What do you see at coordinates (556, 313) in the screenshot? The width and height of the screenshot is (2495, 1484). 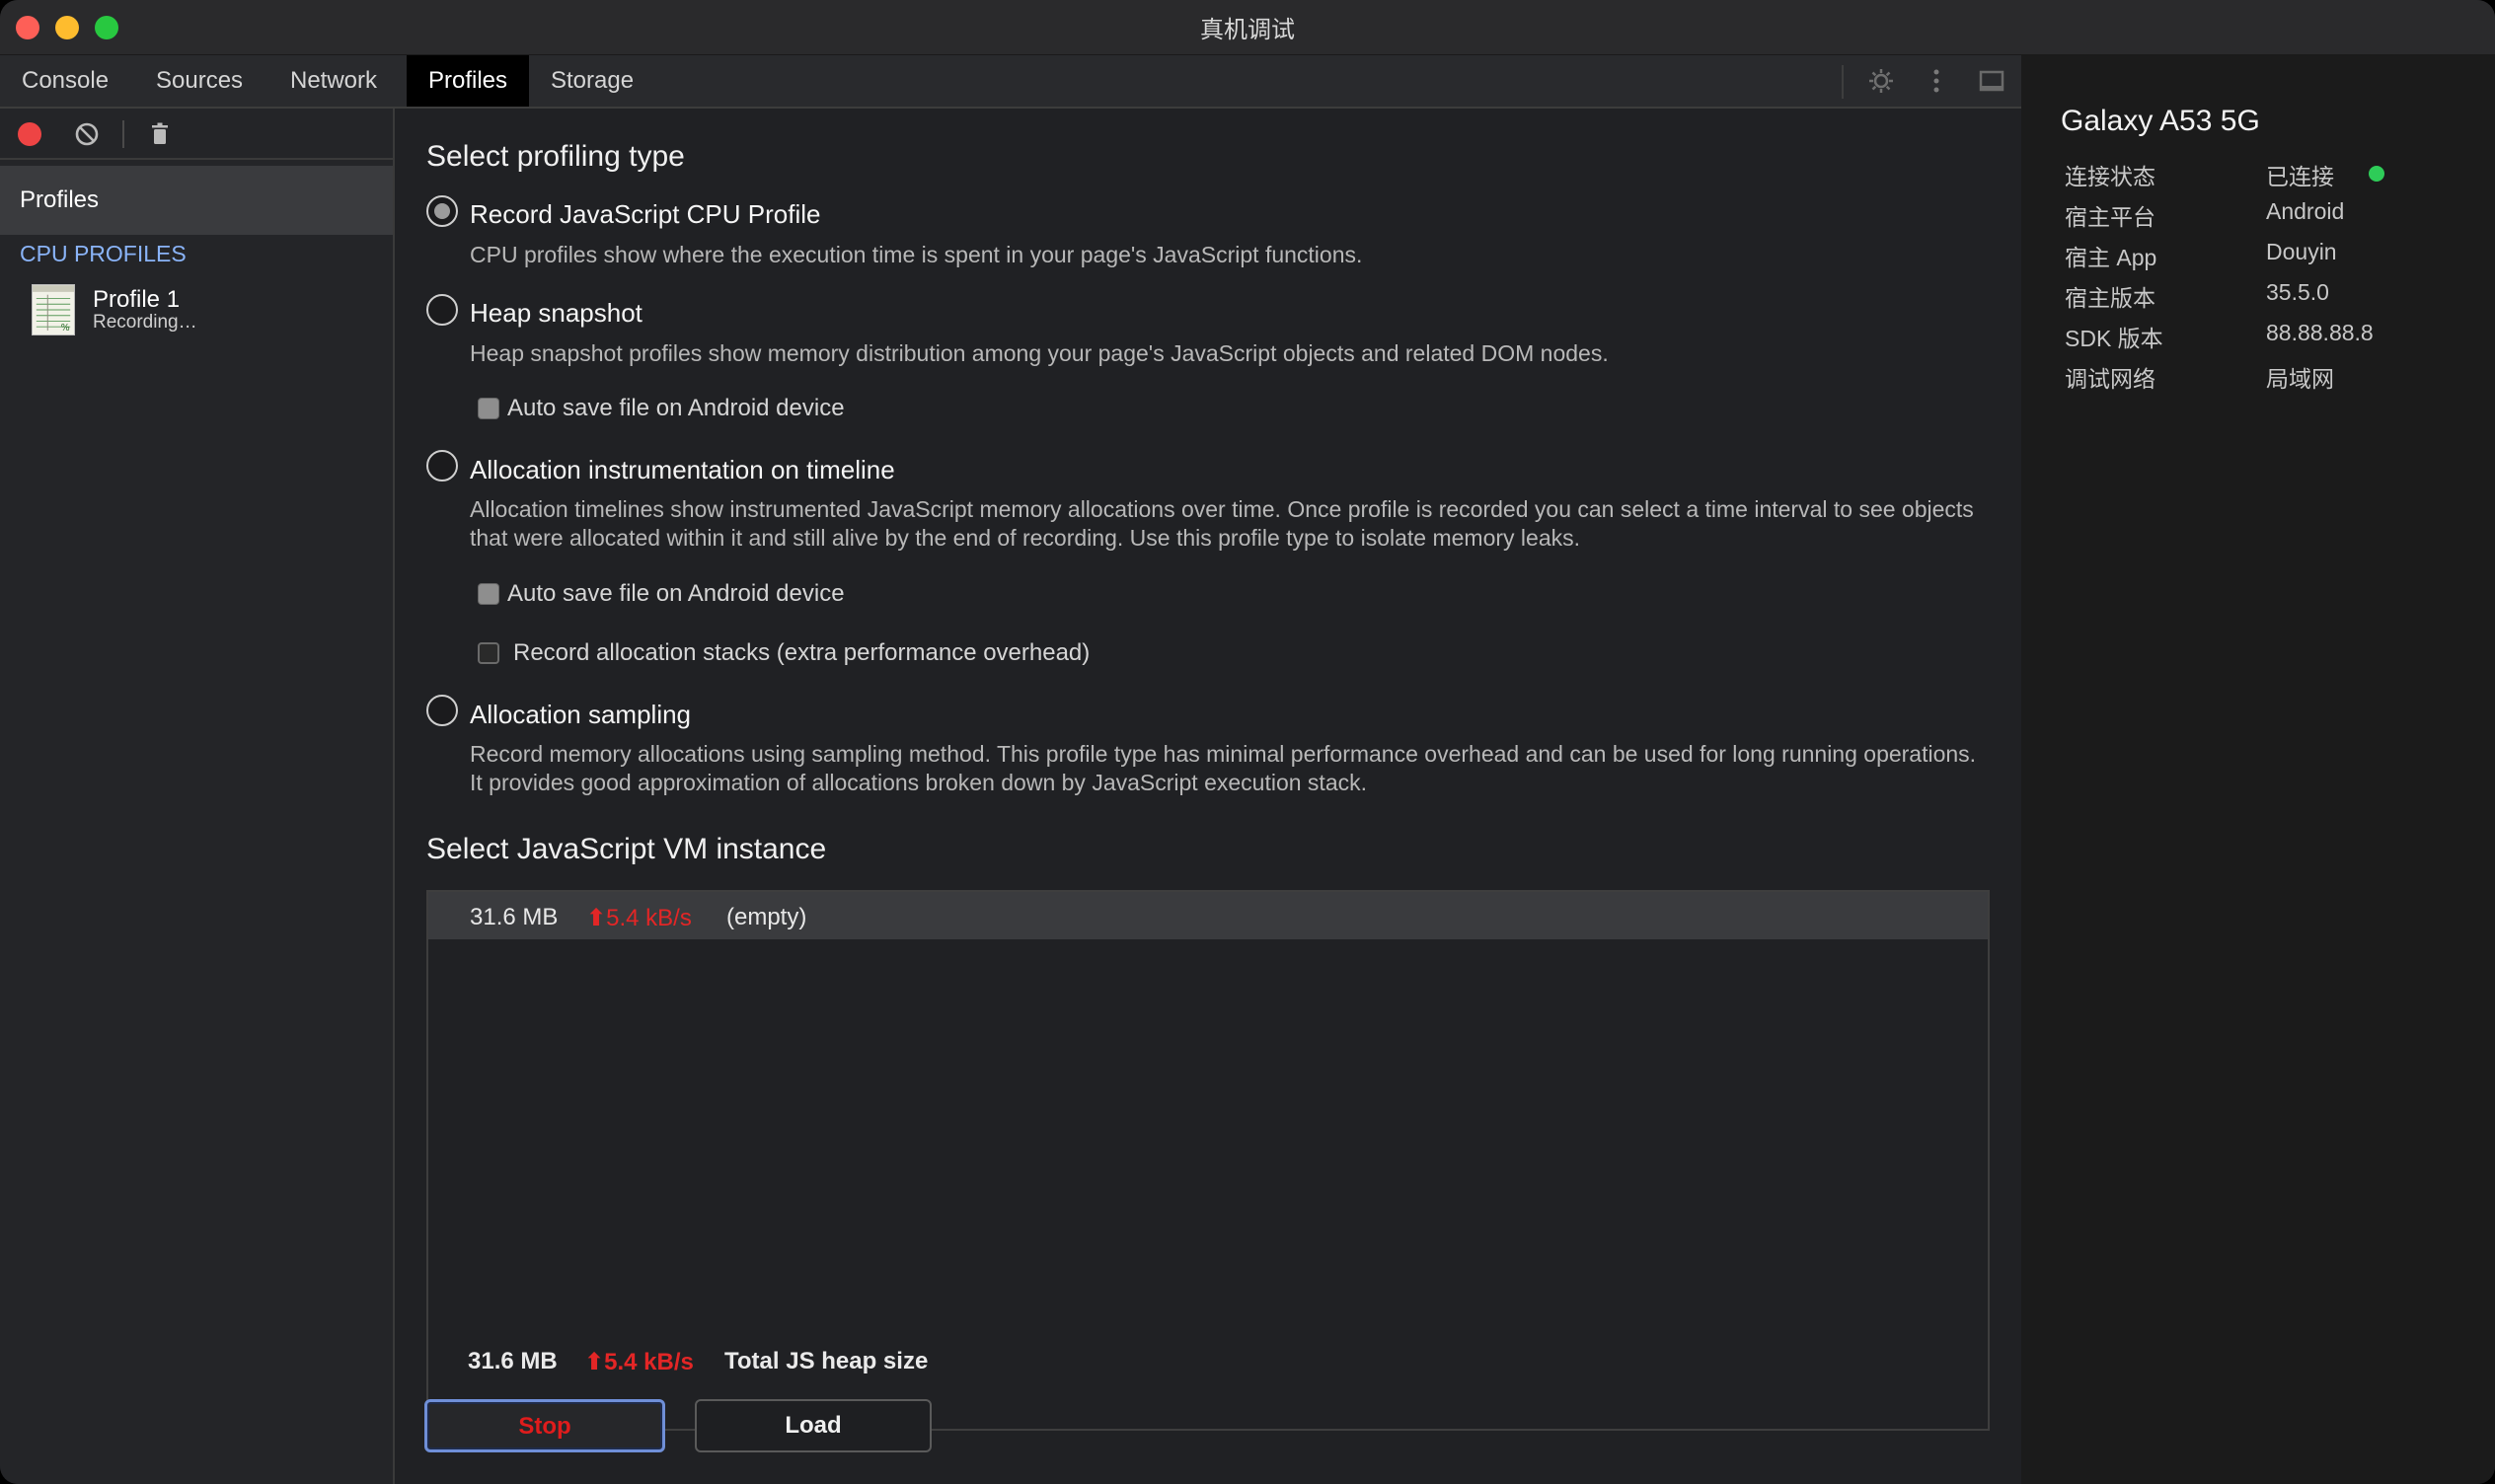 I see `option-label-heap-snapshot: Heap snapshot` at bounding box center [556, 313].